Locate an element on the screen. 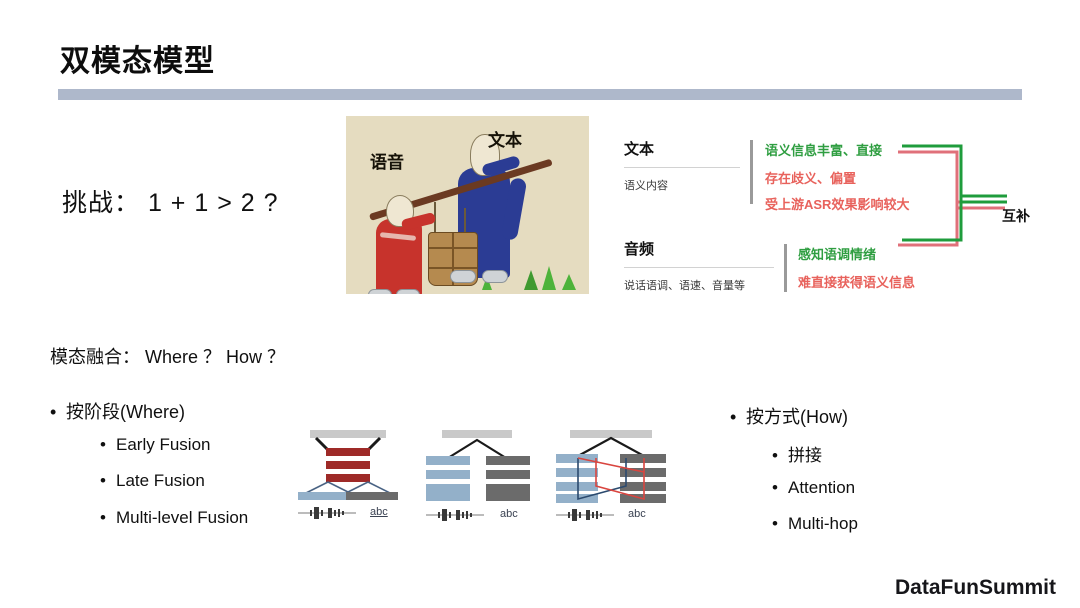 The image size is (1080, 608). bullet-attention: • Attention is located at coordinates (813, 488).